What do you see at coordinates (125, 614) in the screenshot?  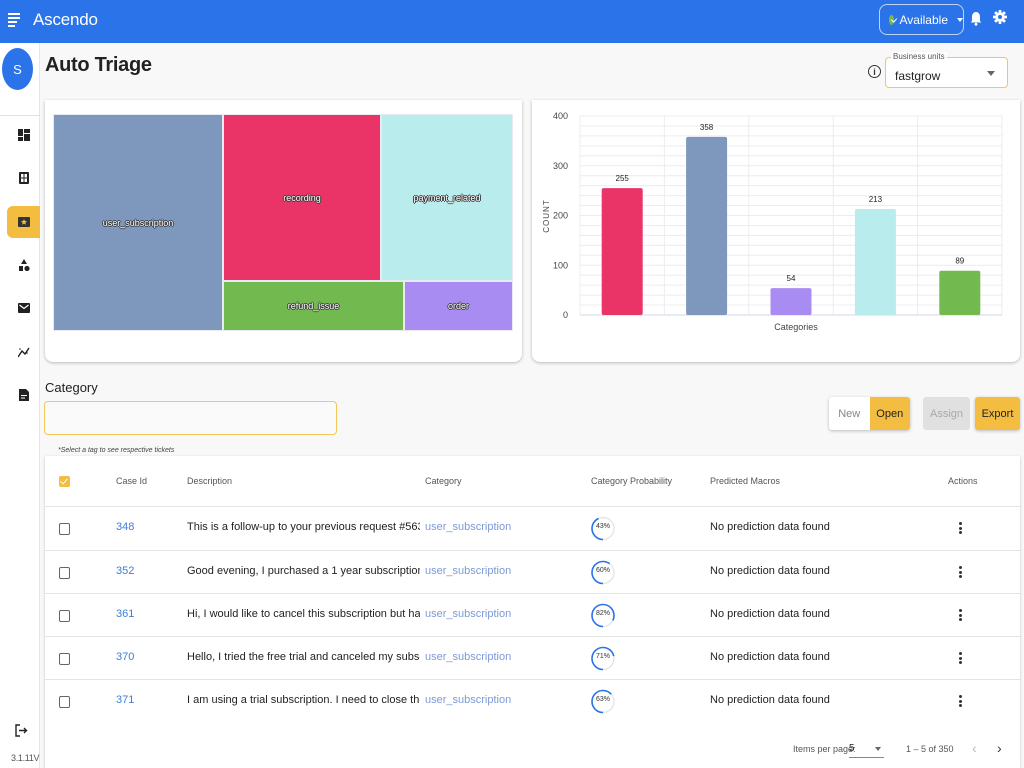 I see `case-id-link: 361` at bounding box center [125, 614].